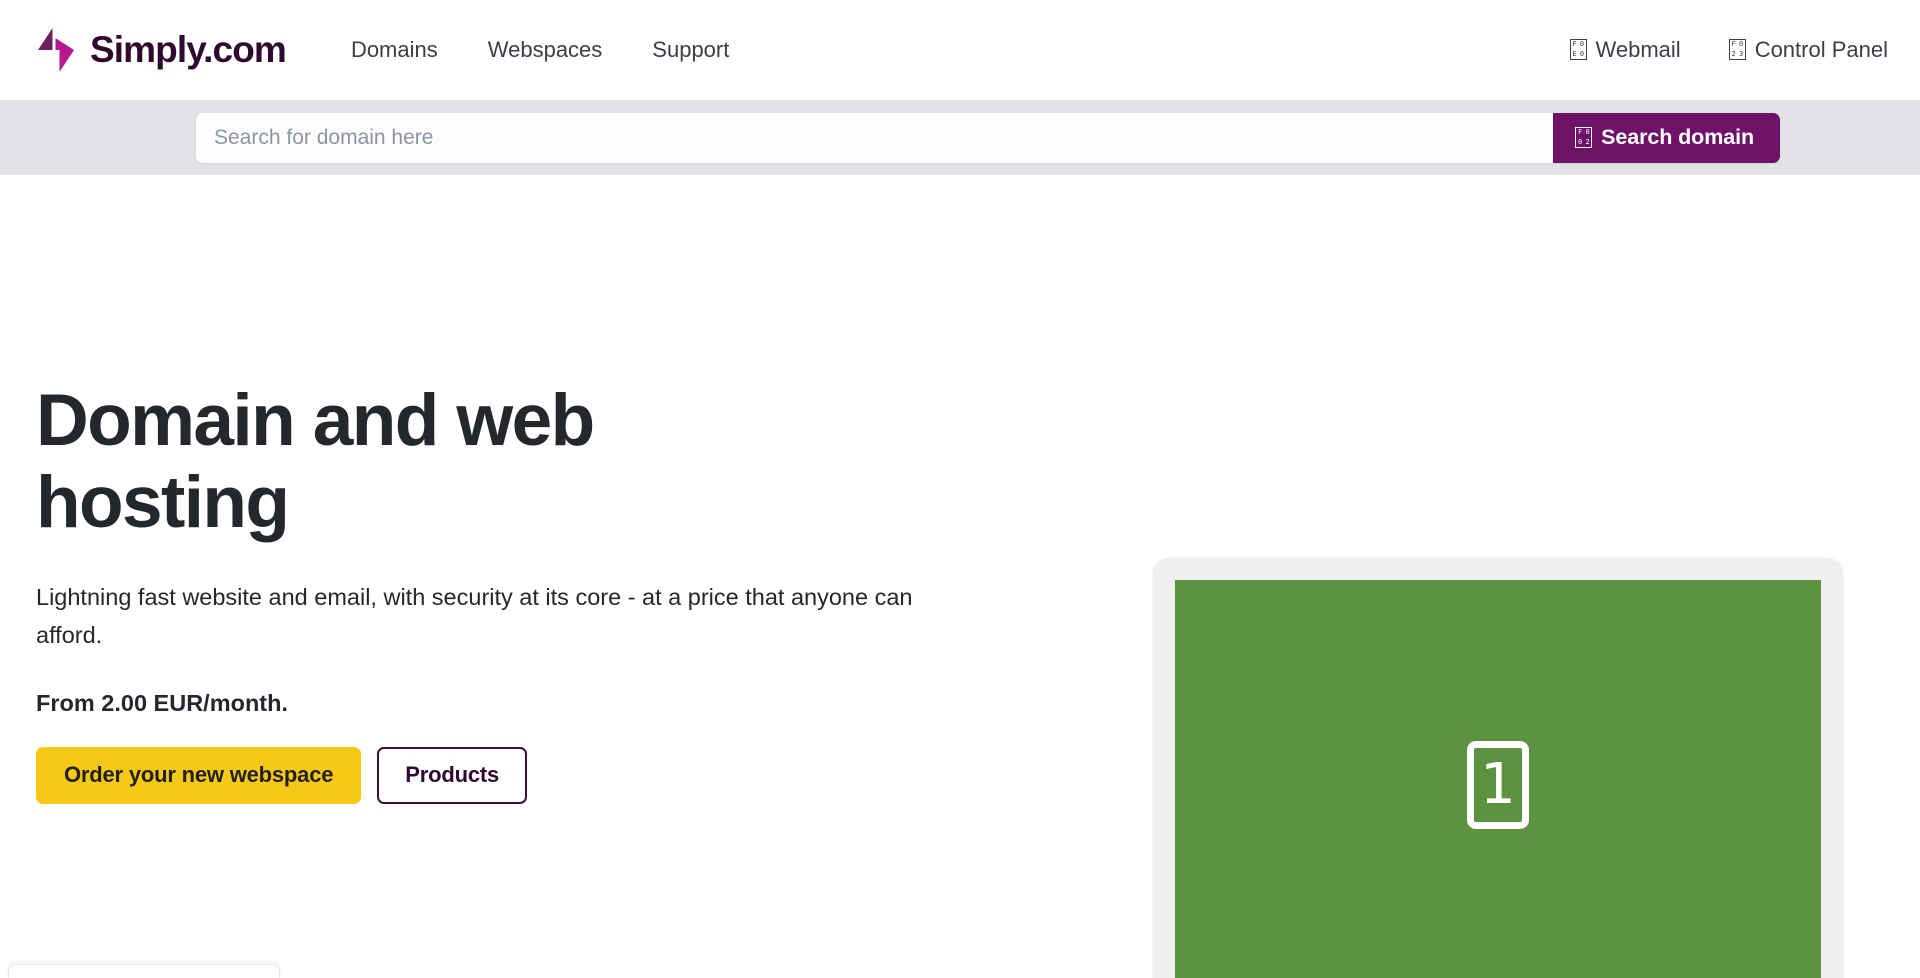 The width and height of the screenshot is (1920, 978). Describe the element at coordinates (875, 137) in the screenshot. I see `search-input` at that location.